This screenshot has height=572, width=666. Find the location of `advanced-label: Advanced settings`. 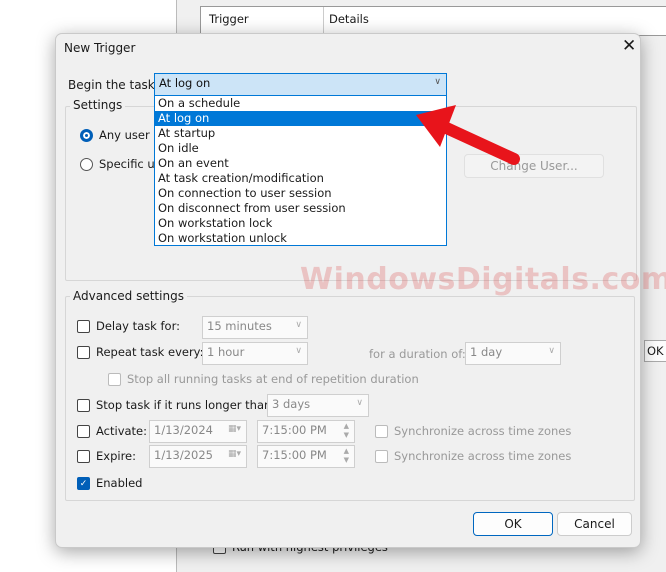

advanced-label: Advanced settings is located at coordinates (128, 296).